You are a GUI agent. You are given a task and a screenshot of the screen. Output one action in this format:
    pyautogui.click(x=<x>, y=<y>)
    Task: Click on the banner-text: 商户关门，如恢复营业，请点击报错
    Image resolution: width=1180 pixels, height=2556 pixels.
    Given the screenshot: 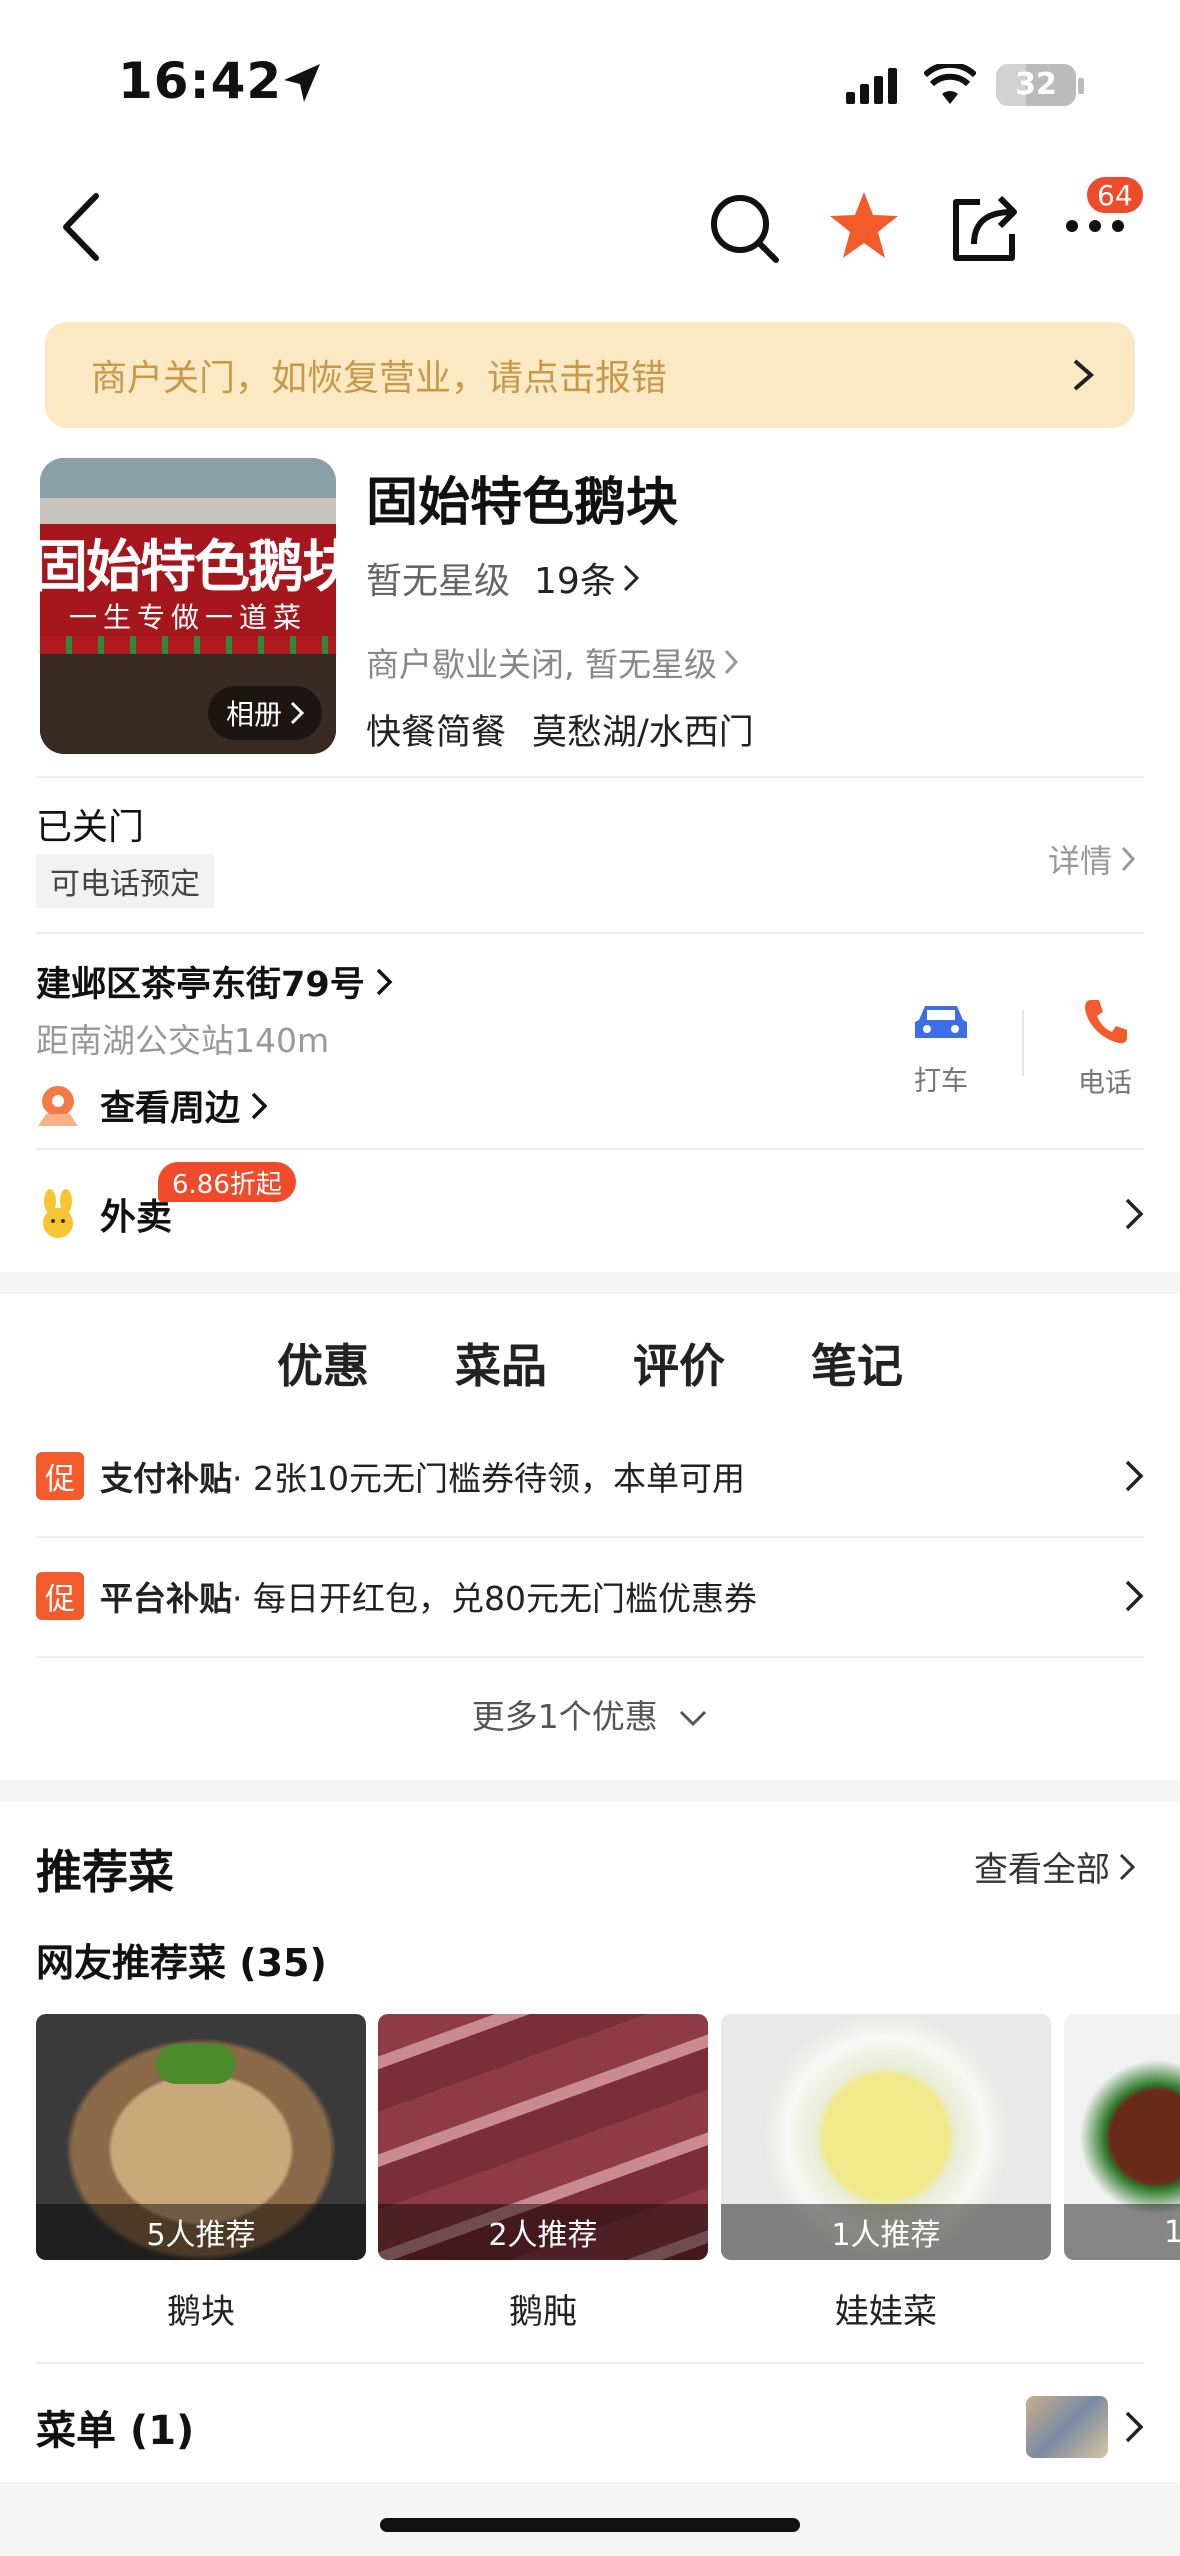 What is the action you would take?
    pyautogui.click(x=379, y=378)
    